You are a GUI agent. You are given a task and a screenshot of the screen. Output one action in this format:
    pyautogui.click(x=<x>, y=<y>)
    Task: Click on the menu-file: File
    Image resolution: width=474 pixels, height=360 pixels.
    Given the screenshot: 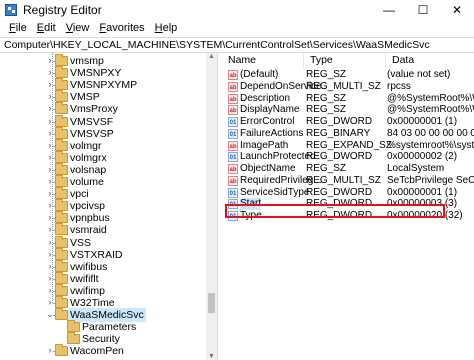 What is the action you would take?
    pyautogui.click(x=18, y=28)
    